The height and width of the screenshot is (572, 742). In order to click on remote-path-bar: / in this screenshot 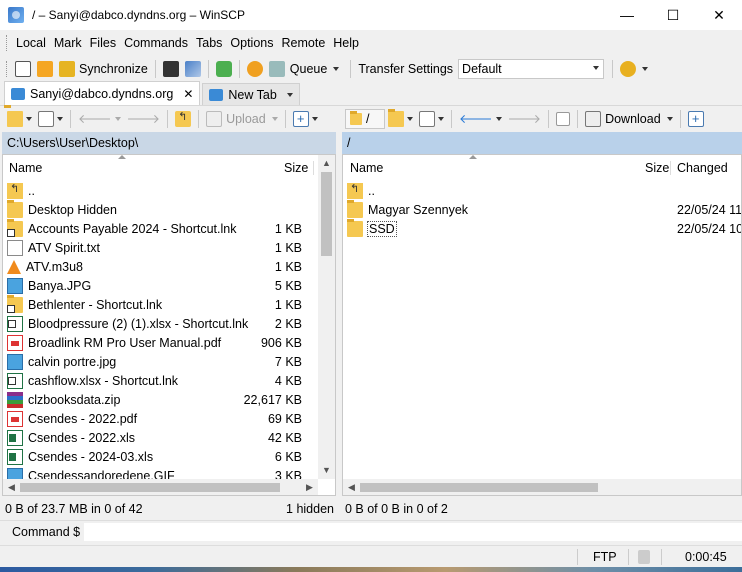, I will do `click(542, 143)`.